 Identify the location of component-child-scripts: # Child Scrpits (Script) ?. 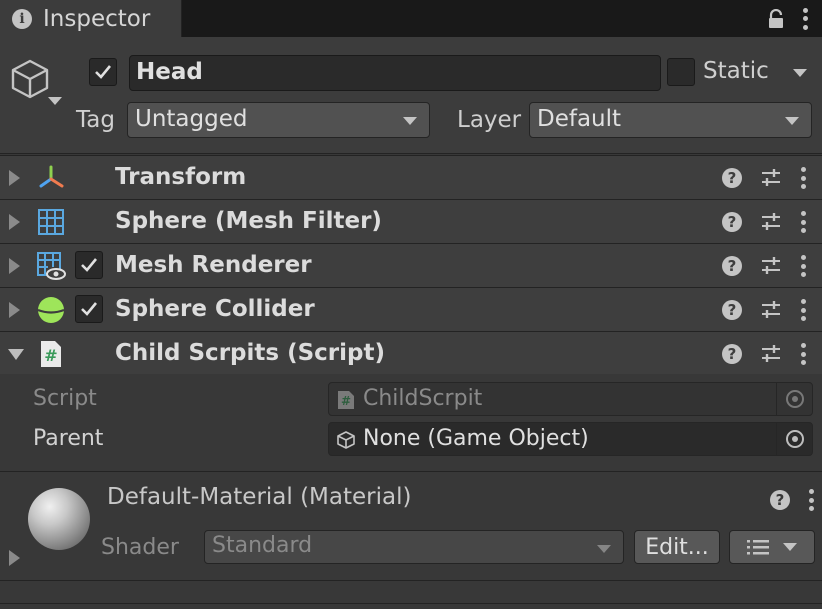
(411, 353).